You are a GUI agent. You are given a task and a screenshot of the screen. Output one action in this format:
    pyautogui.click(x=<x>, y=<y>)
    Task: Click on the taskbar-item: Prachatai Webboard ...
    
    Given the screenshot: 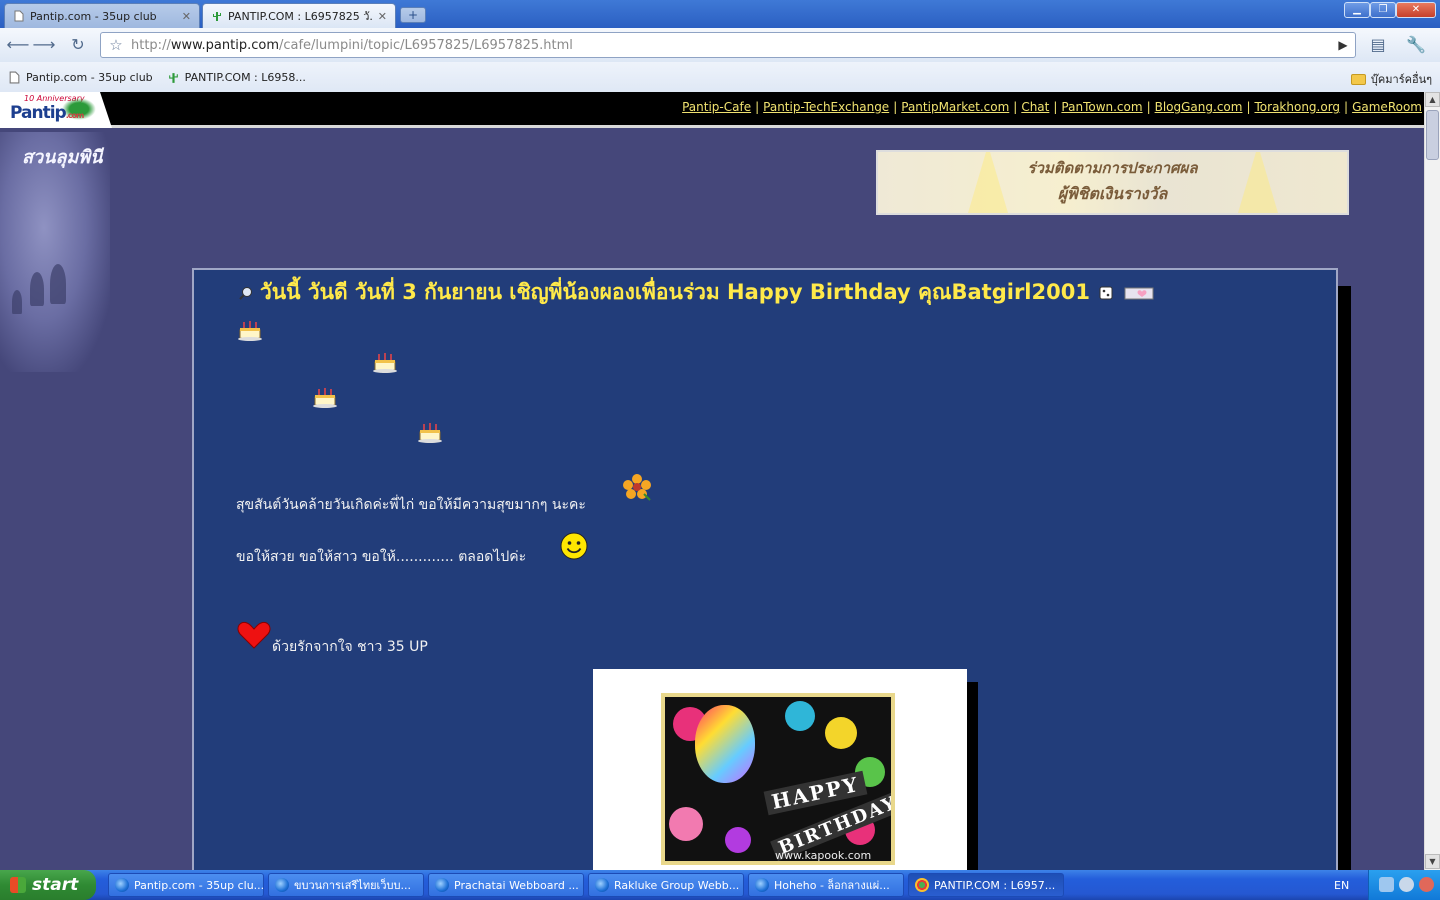 What is the action you would take?
    pyautogui.click(x=506, y=885)
    